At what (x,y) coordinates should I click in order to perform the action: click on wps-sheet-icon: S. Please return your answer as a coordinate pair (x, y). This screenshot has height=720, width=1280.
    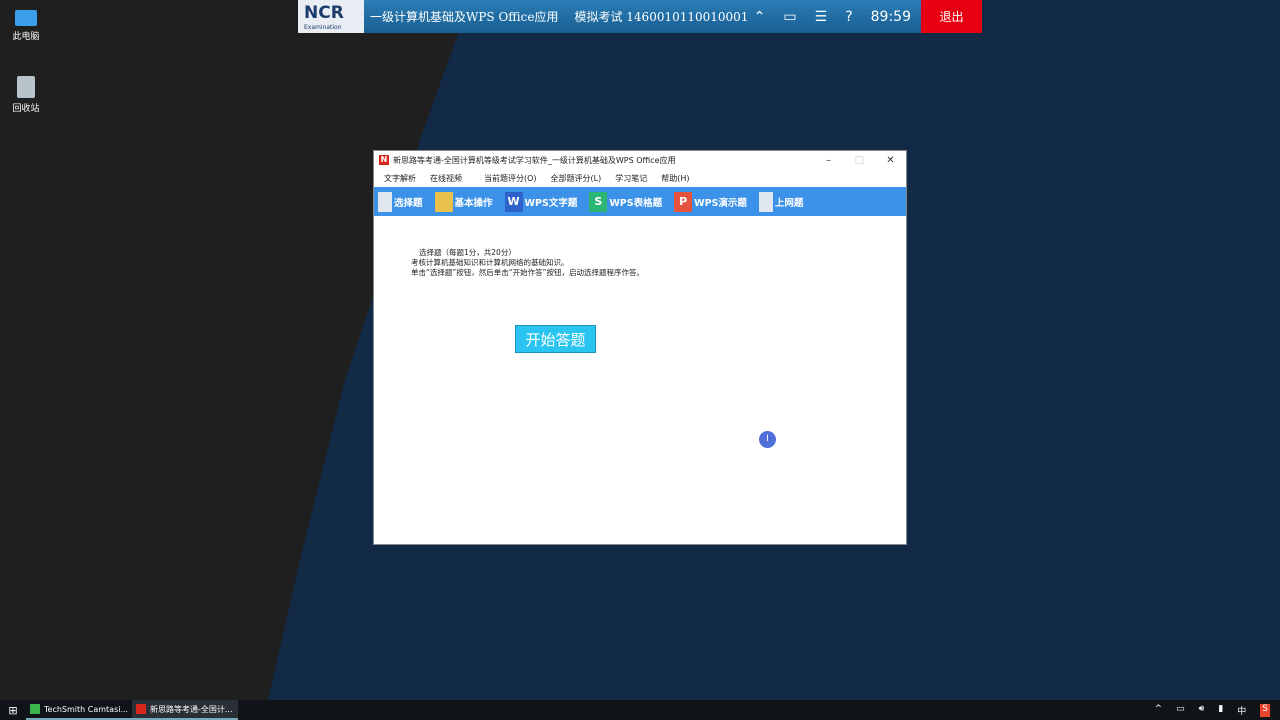
    Looking at the image, I should click on (598, 201).